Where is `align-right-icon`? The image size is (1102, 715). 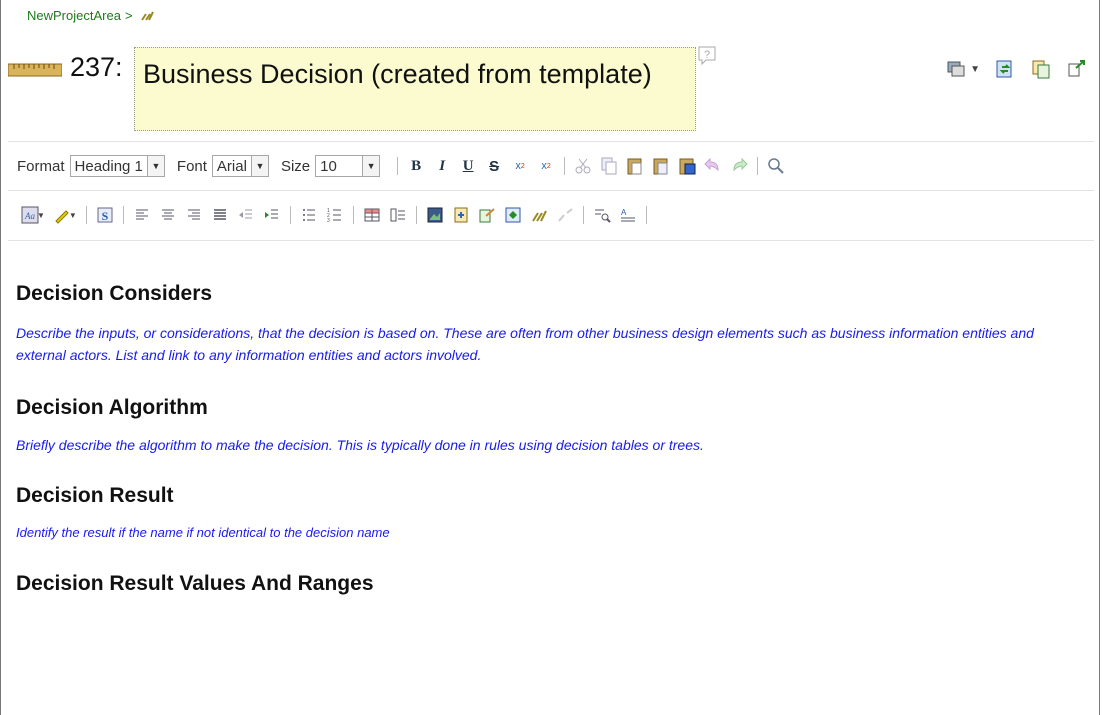 align-right-icon is located at coordinates (194, 215).